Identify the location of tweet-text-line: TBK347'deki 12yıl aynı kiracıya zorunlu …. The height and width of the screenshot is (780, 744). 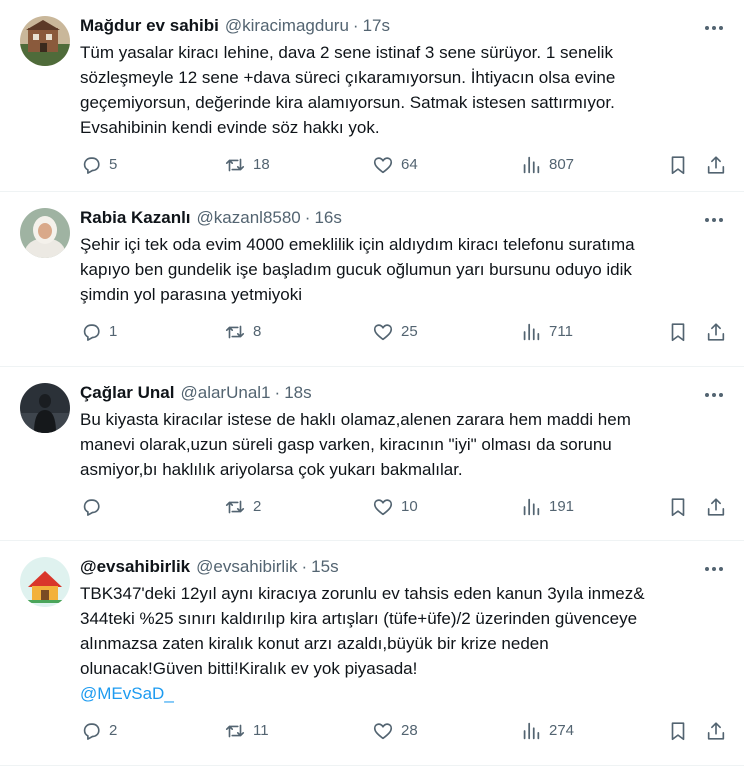
(362, 593).